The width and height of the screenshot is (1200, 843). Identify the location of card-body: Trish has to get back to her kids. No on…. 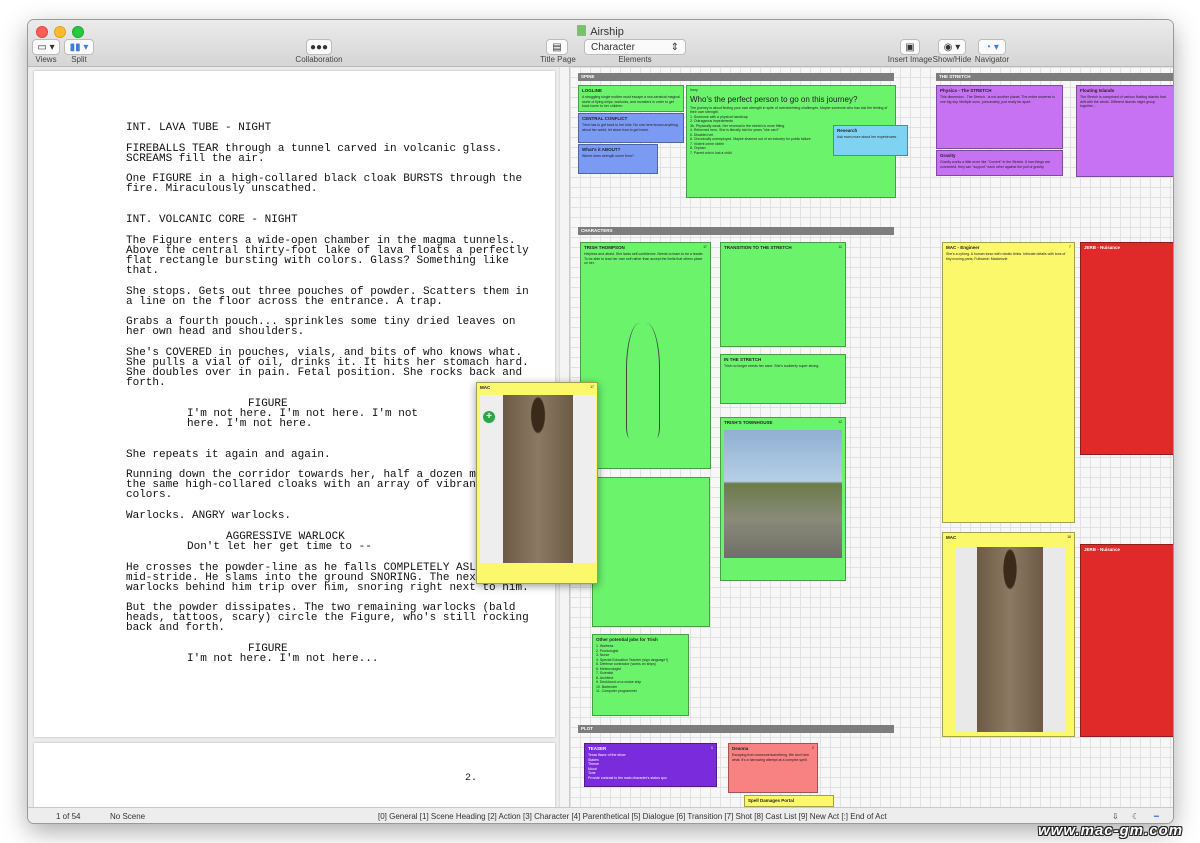
(630, 127).